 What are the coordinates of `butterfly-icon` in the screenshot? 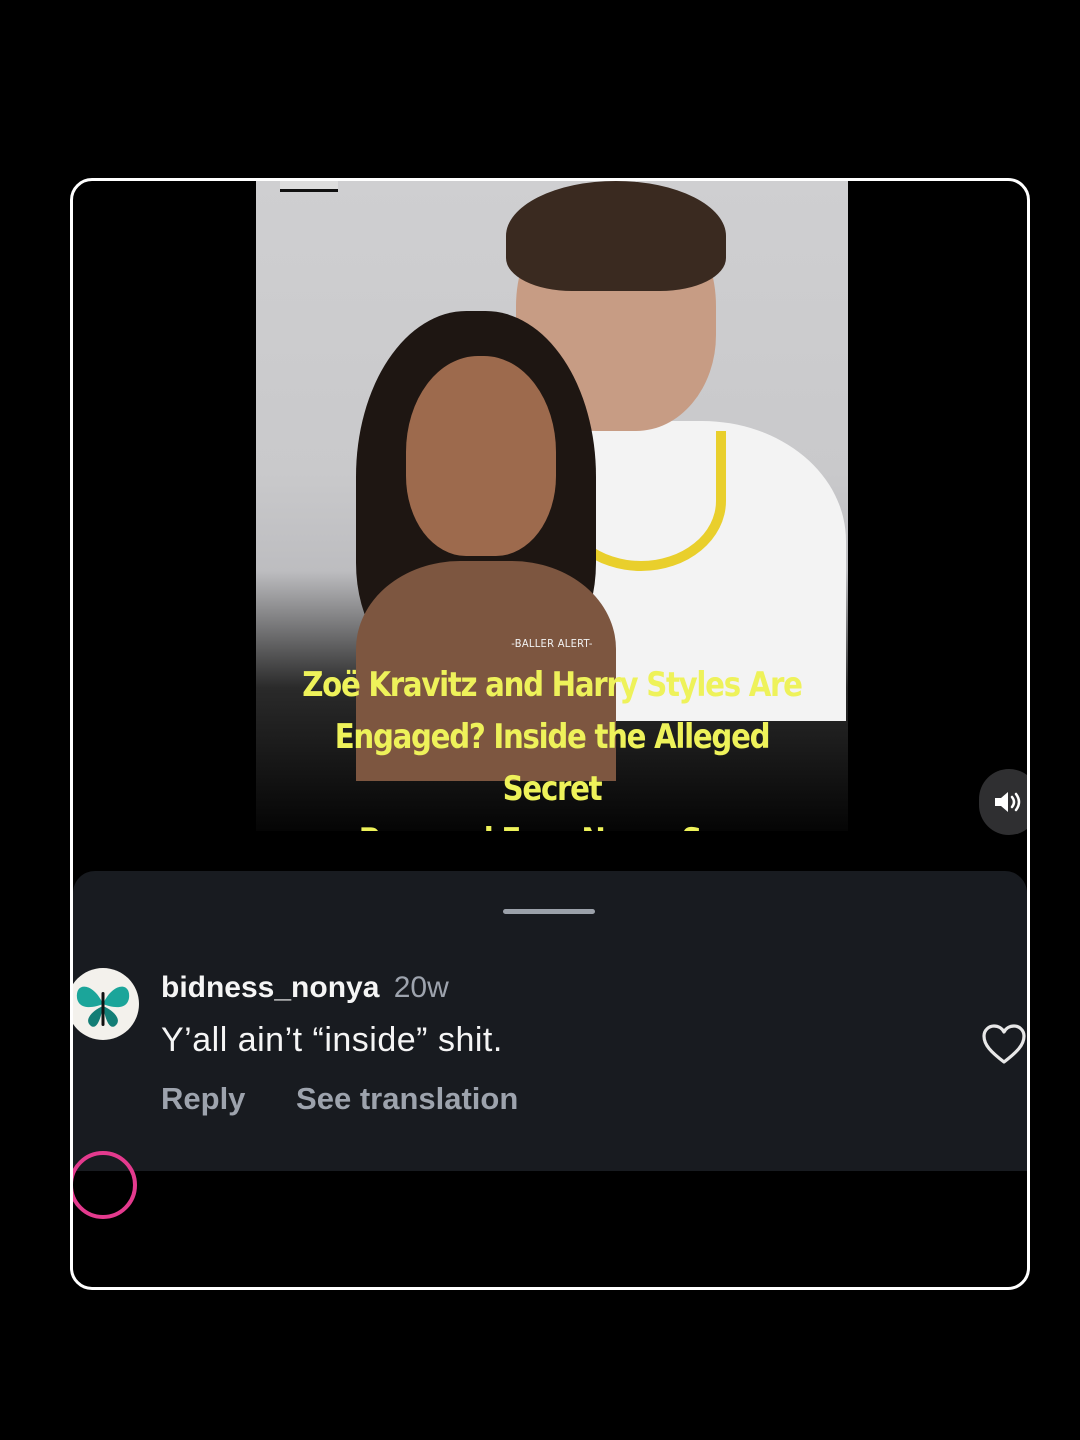 It's located at (103, 1006).